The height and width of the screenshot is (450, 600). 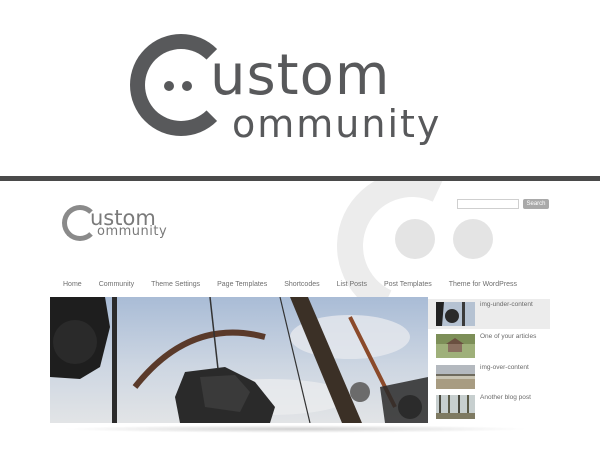 I want to click on thumbnail-label: img-under-content, so click(x=506, y=304).